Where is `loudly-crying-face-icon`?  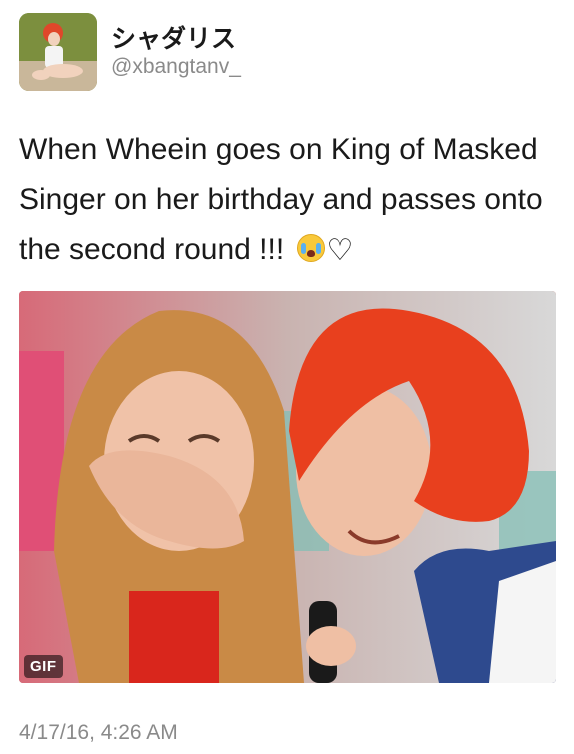 loudly-crying-face-icon is located at coordinates (310, 248).